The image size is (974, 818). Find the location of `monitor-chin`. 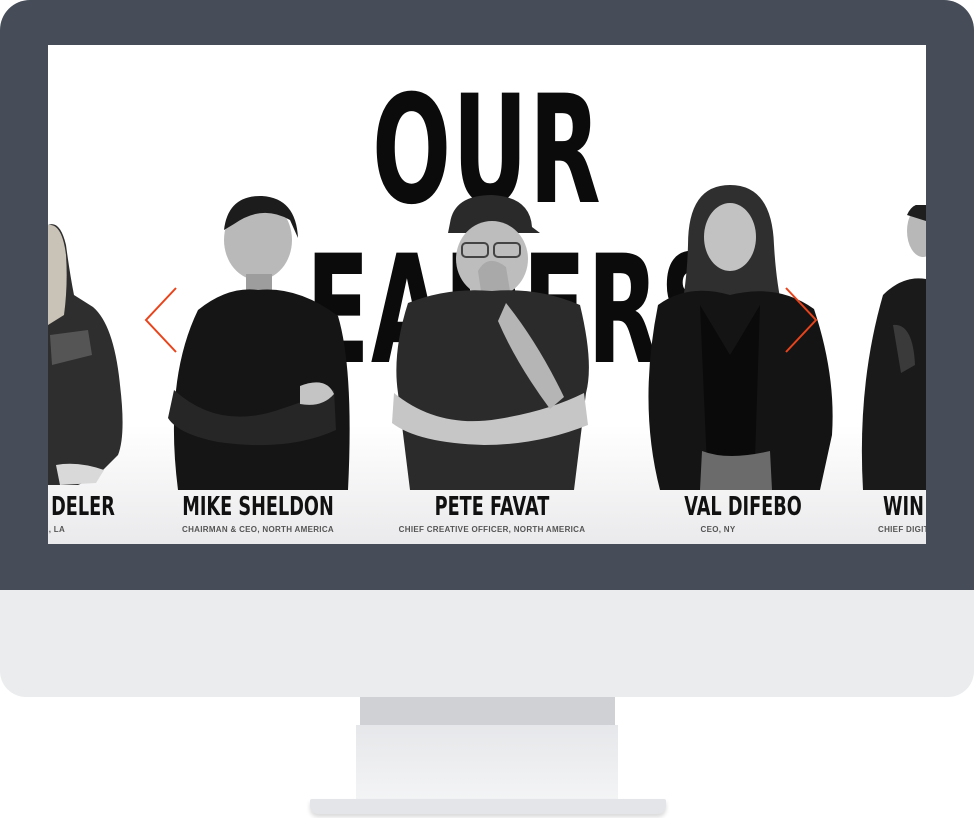

monitor-chin is located at coordinates (487, 643).